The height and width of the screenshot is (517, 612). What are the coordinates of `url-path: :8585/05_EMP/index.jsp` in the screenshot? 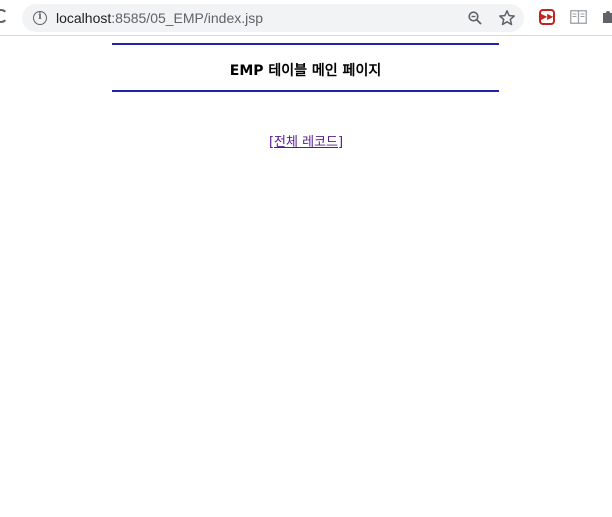 It's located at (187, 18).